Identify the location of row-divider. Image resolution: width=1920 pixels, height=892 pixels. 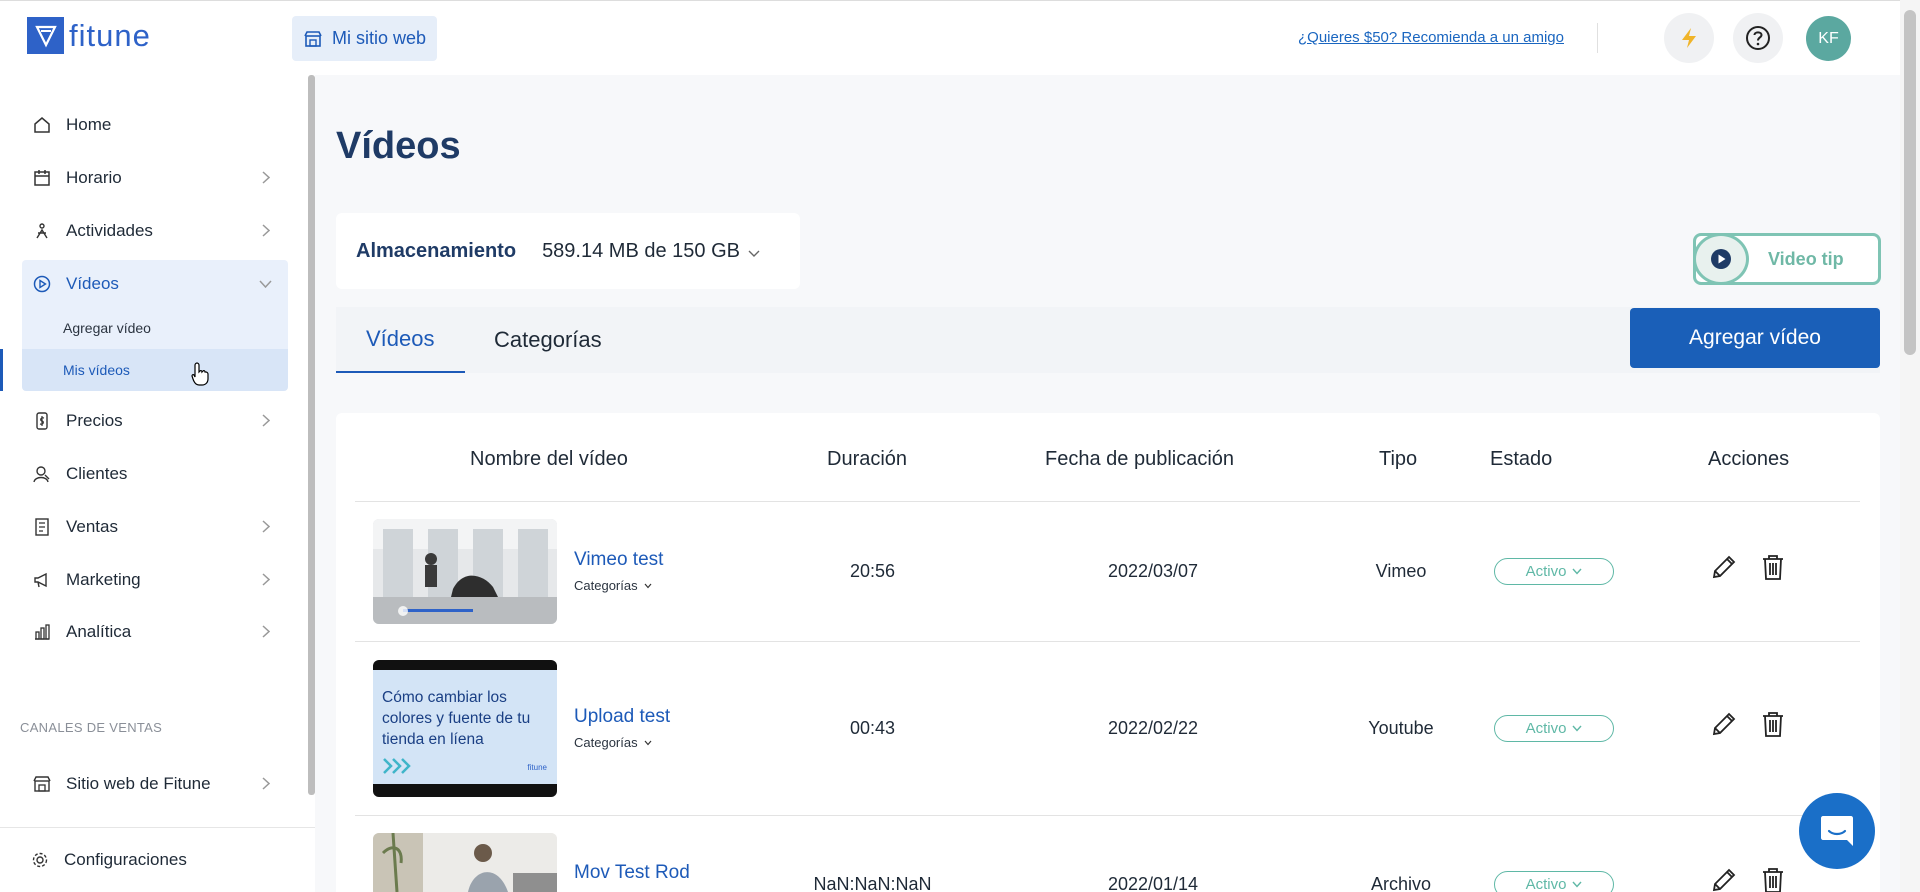
(1107, 641).